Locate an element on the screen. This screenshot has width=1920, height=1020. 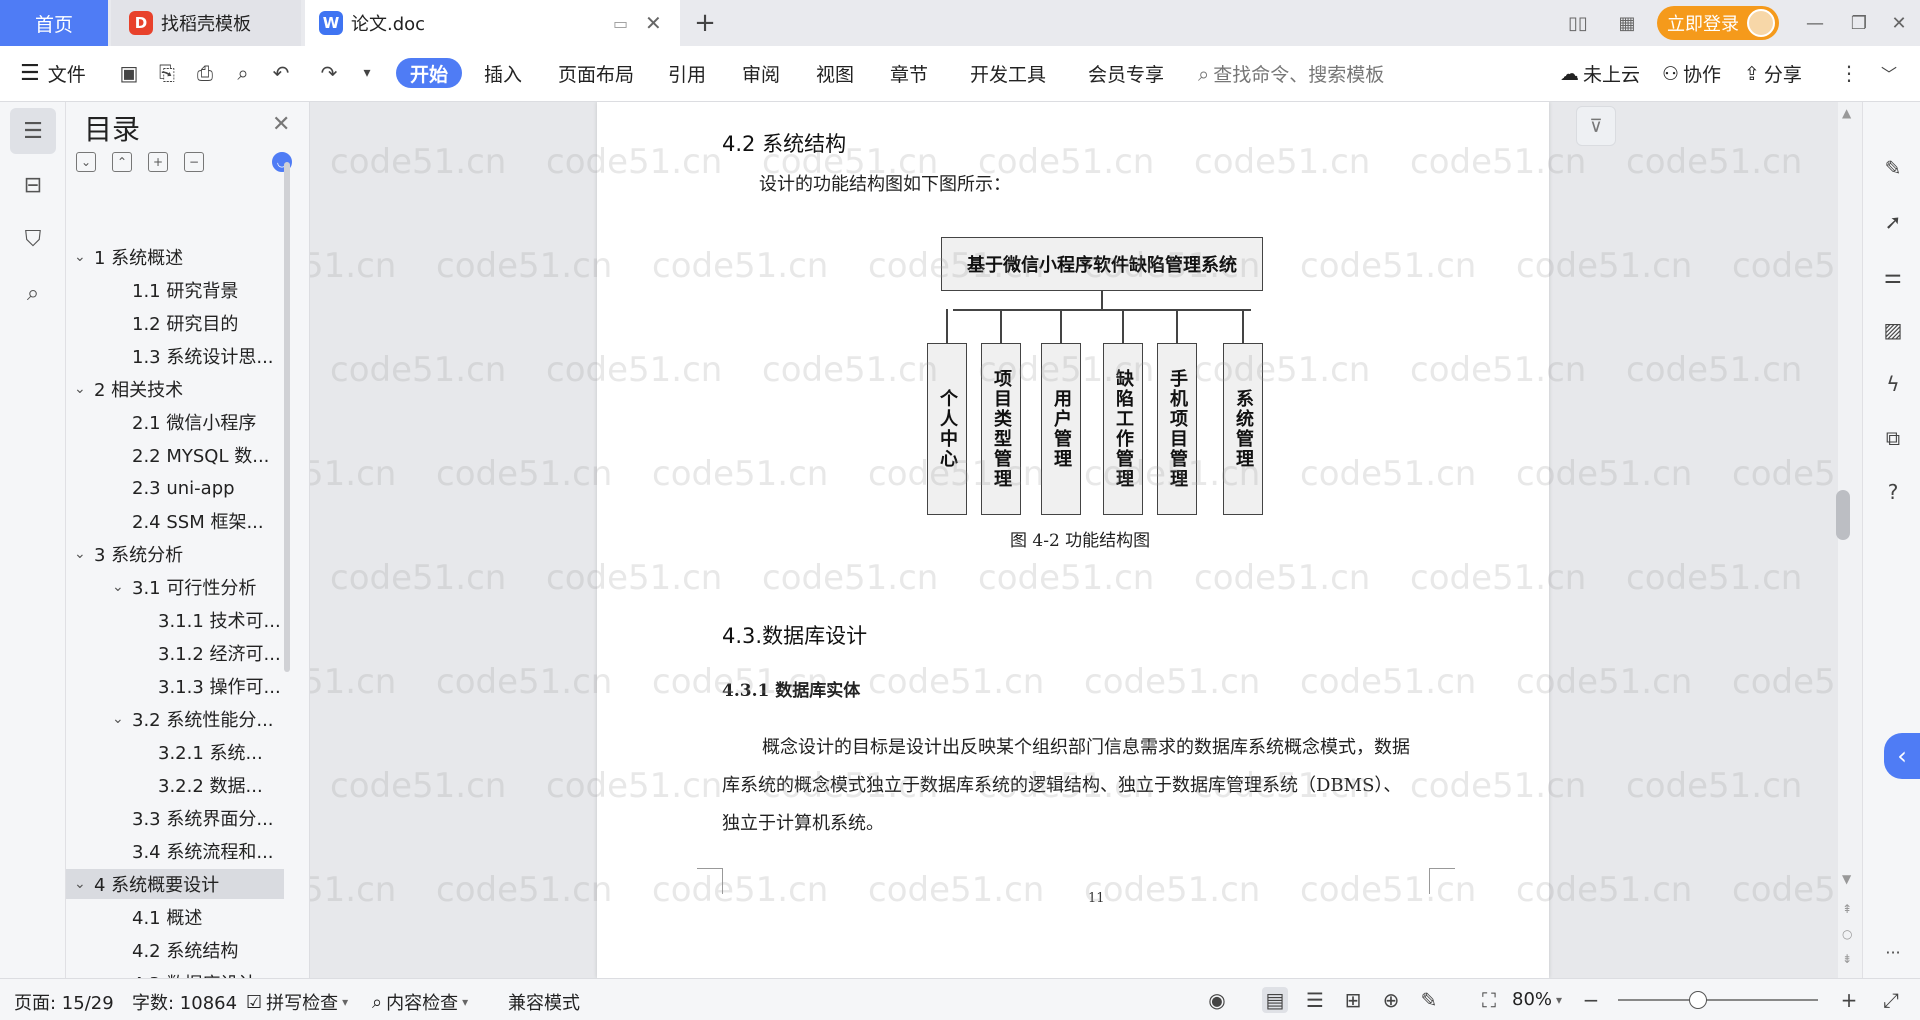
zoom-out-icon: − is located at coordinates (1591, 1000).